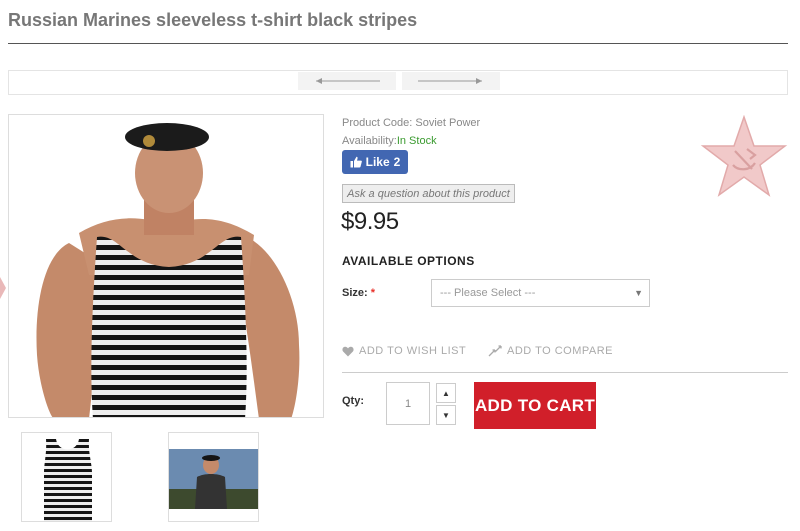  Describe the element at coordinates (416, 141) in the screenshot. I see `availability-value: In Stock` at that location.